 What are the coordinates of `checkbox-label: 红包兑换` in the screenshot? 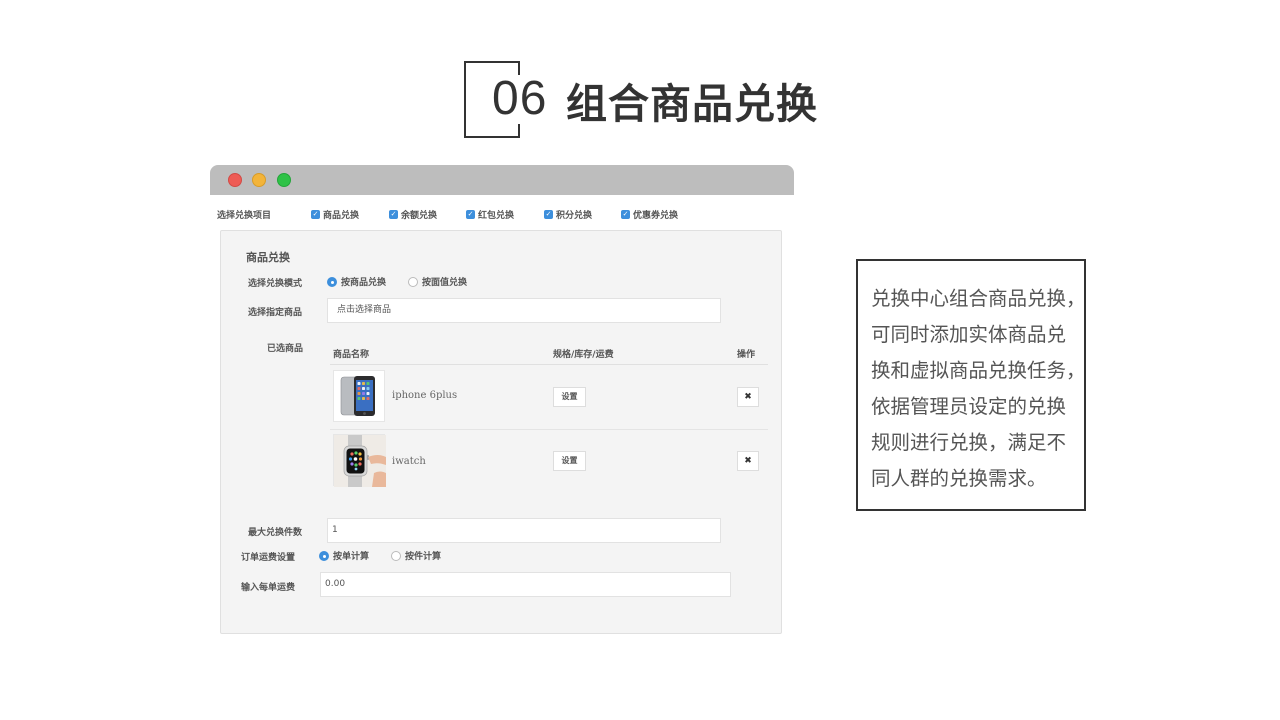 It's located at (496, 215).